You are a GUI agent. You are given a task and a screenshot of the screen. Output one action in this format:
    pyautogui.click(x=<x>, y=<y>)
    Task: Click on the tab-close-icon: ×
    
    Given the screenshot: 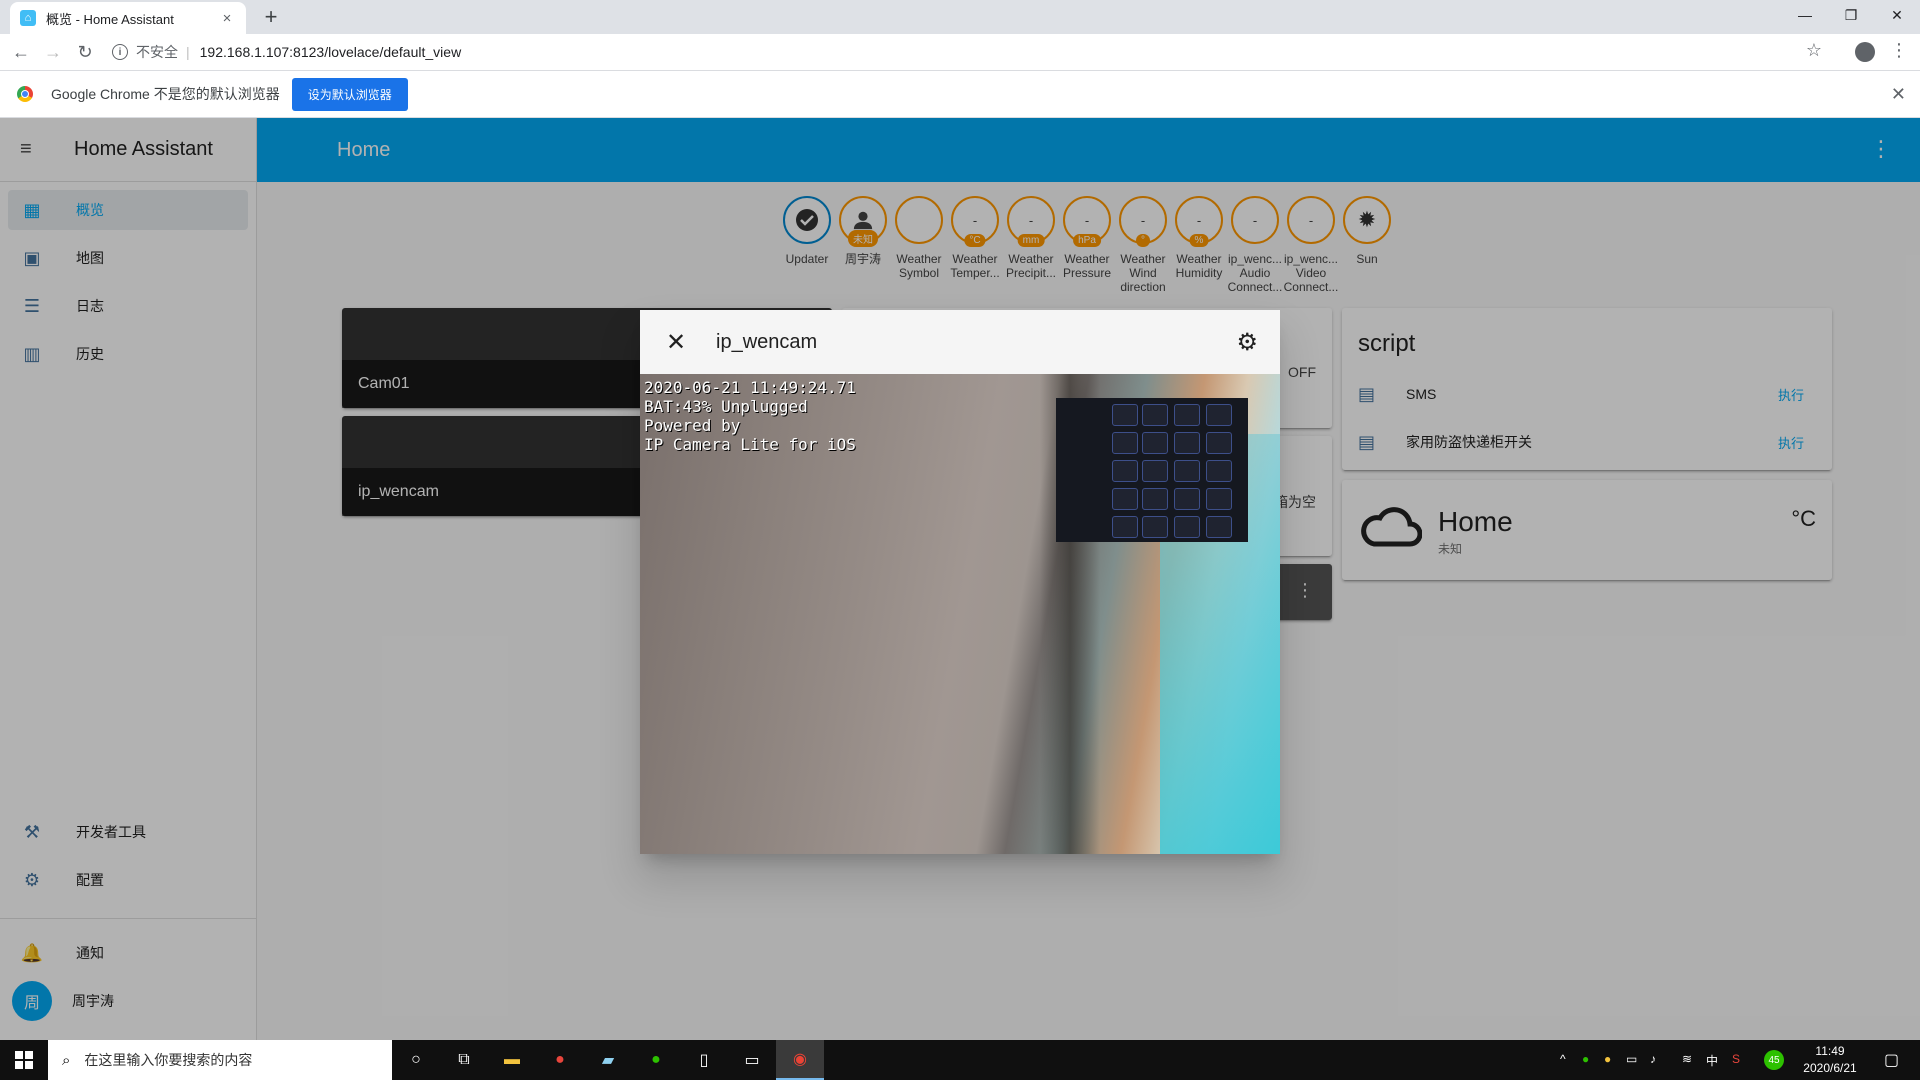 What is the action you would take?
    pyautogui.click(x=227, y=18)
    